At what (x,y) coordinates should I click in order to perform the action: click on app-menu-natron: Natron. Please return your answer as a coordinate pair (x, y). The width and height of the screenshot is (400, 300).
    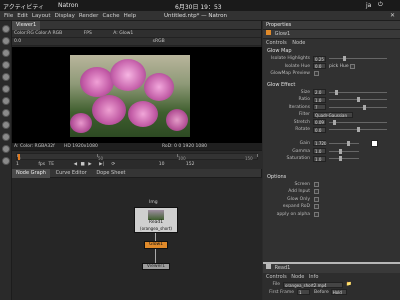
    Looking at the image, I should click on (68, 5).